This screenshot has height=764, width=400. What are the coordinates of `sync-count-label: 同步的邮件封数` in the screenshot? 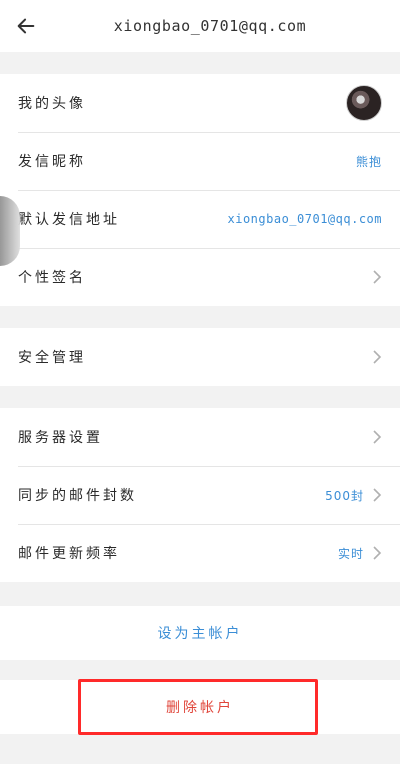 It's located at (77, 496).